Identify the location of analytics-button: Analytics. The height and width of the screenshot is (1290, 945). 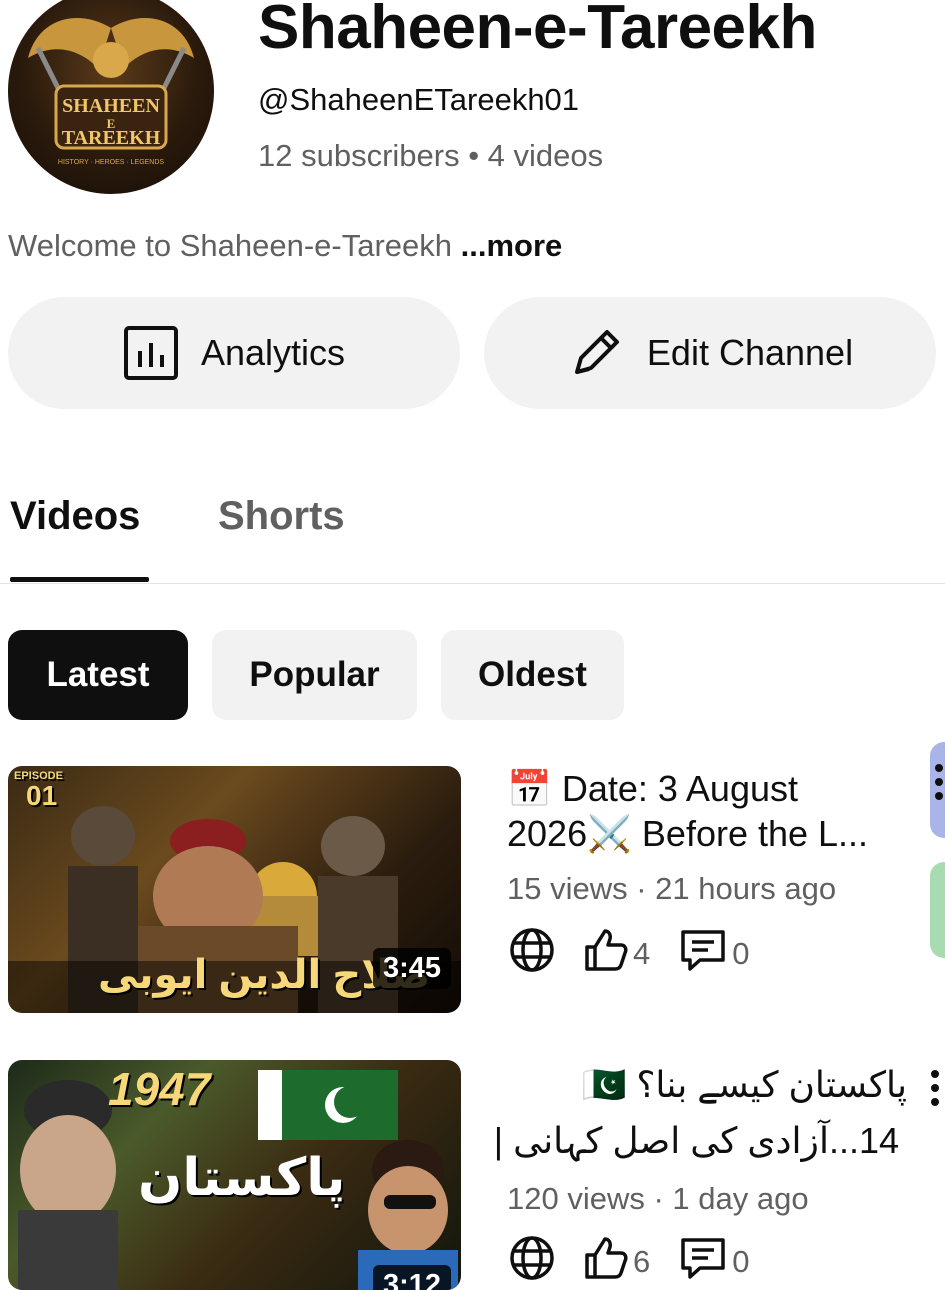
(234, 353).